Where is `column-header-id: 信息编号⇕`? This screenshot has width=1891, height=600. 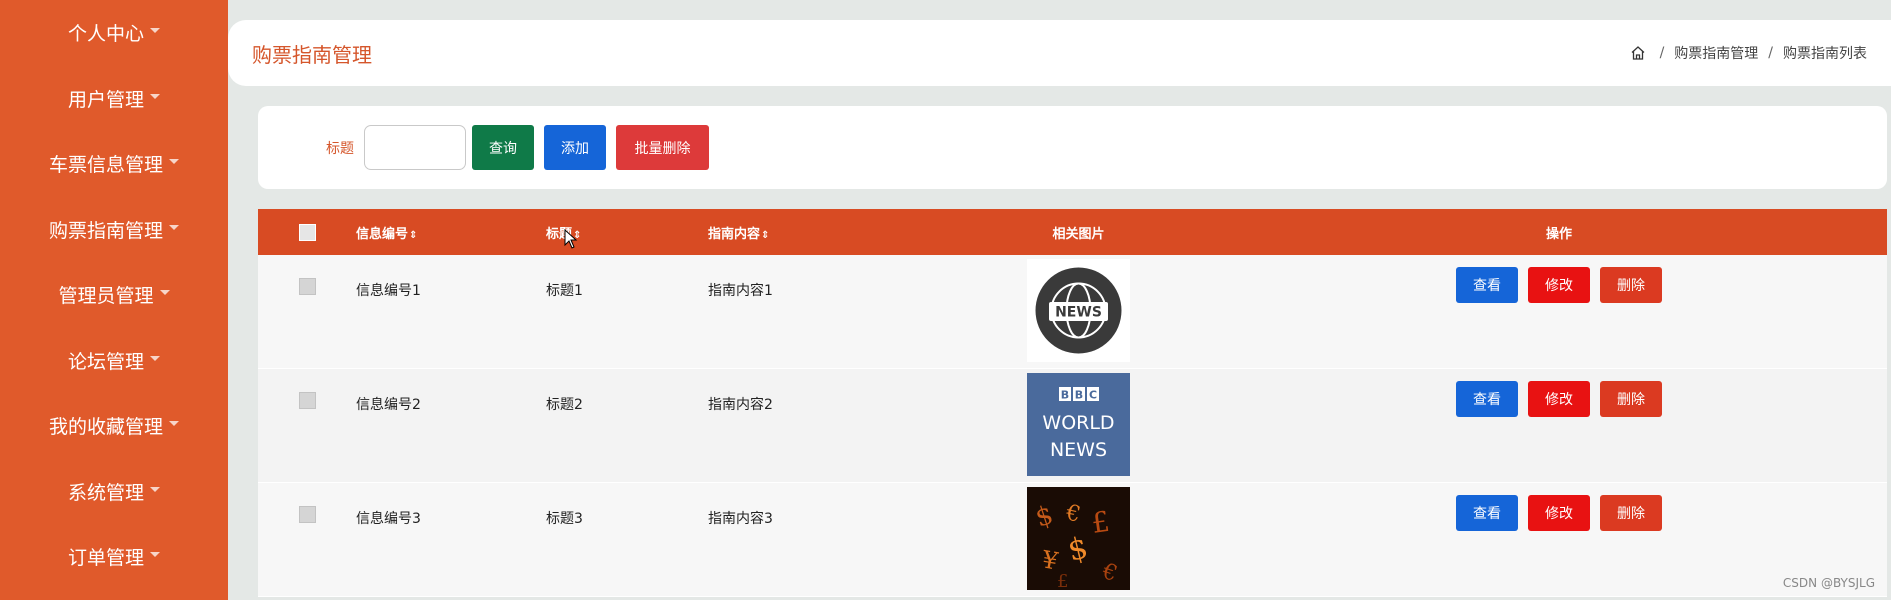 column-header-id: 信息编号⇕ is located at coordinates (451, 232).